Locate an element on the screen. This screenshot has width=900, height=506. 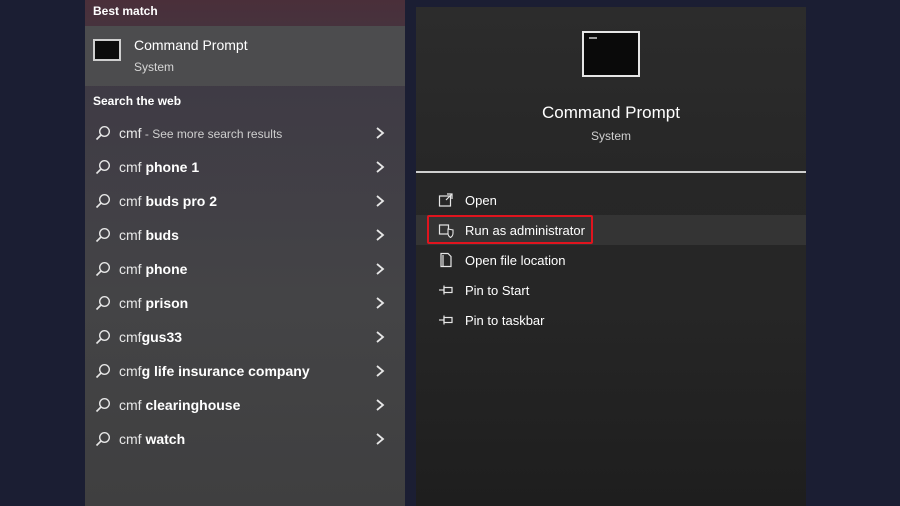
web-result-label: cmfg life insurance company is located at coordinates (214, 371).